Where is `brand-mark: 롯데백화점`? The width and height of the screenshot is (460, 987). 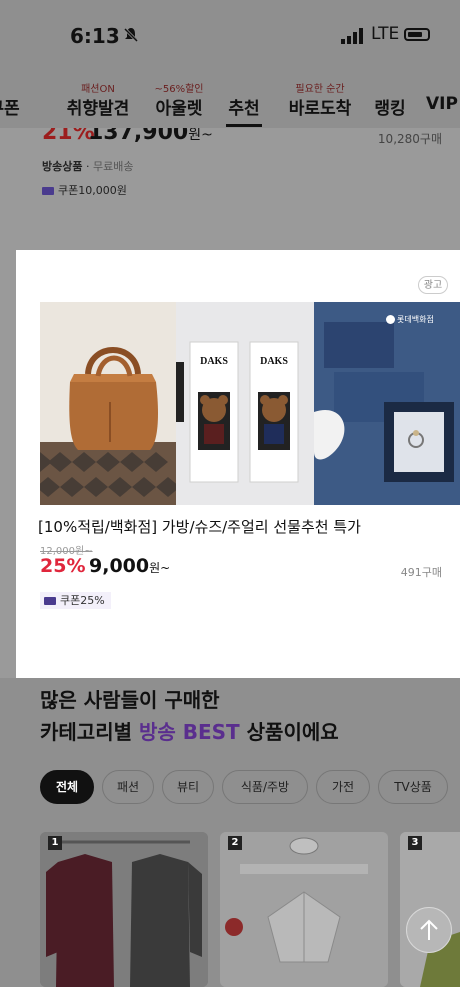
brand-mark: 롯데백화점 is located at coordinates (421, 319).